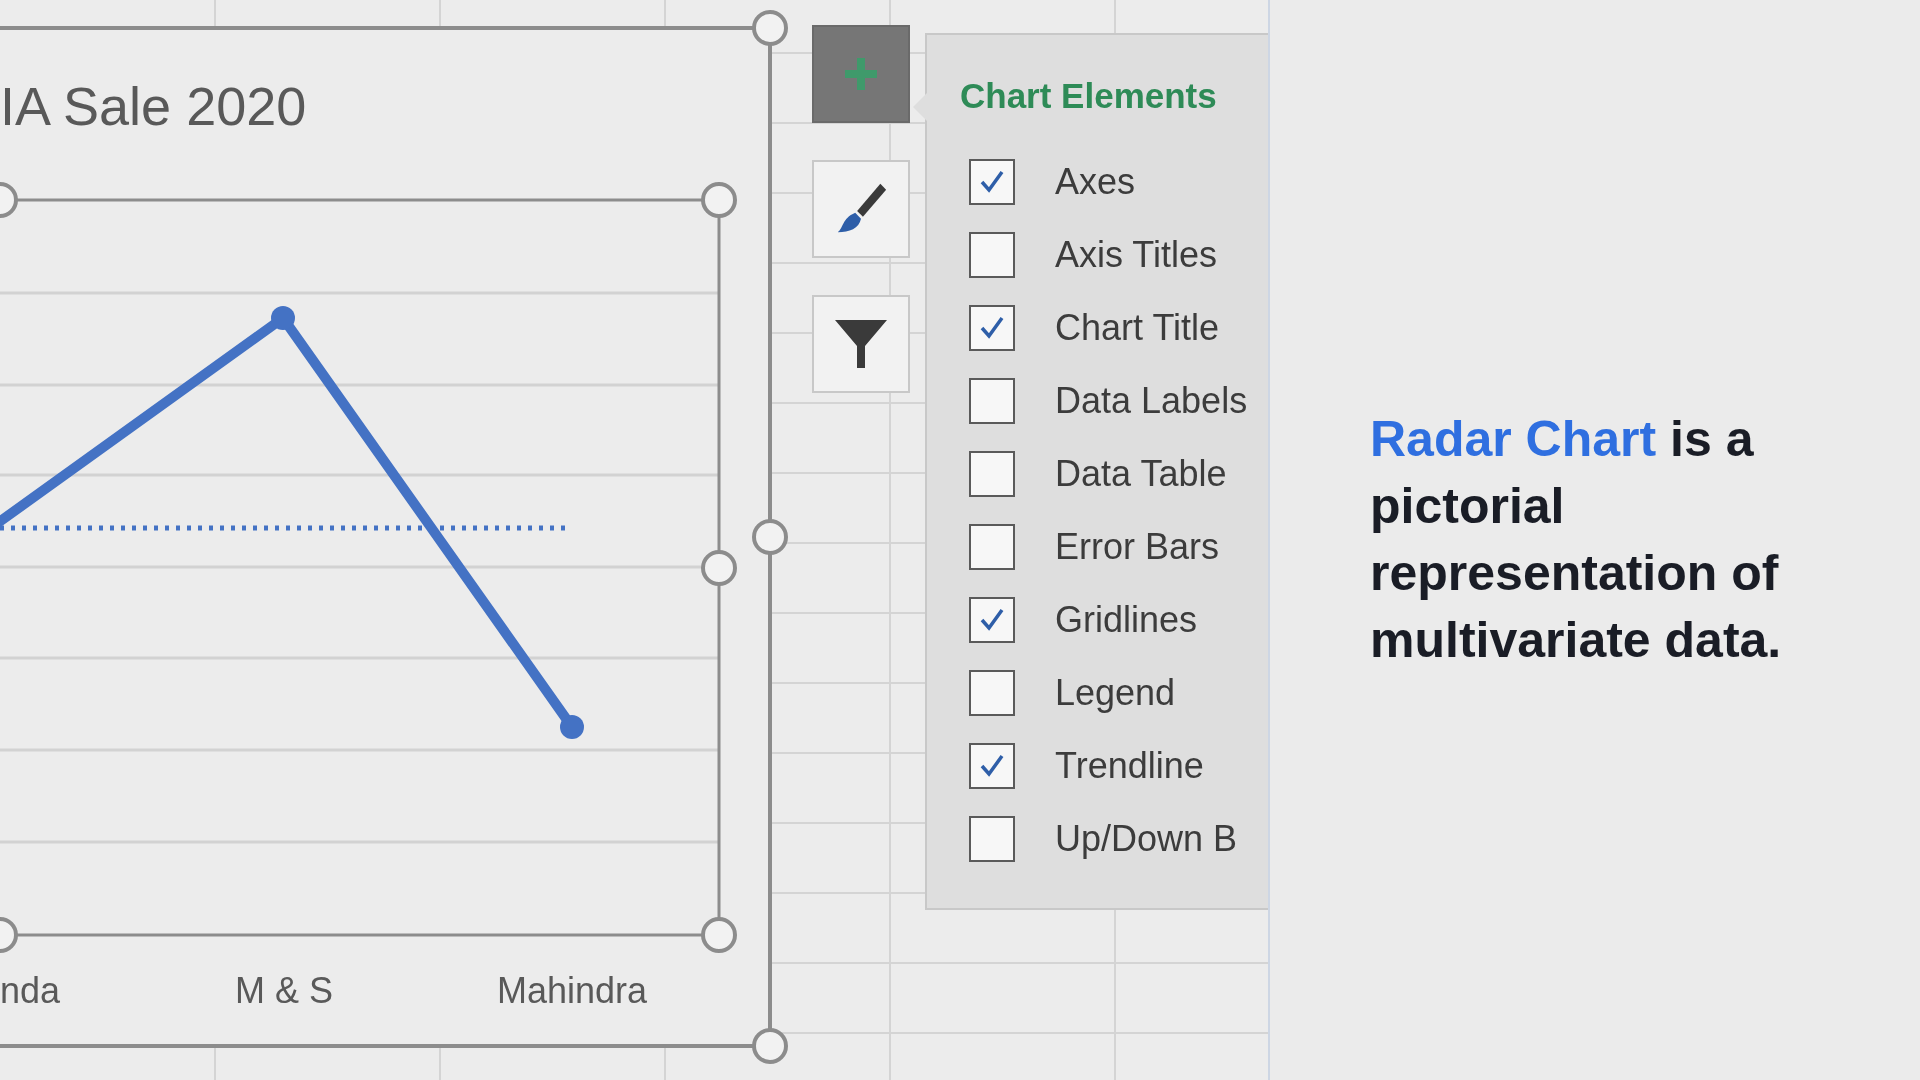 The image size is (1920, 1080). I want to click on axis-label: nda, so click(30, 990).